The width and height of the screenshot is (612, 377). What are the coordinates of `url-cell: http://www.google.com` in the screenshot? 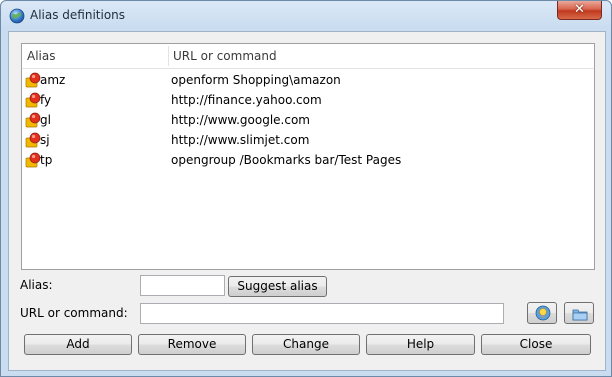 It's located at (240, 120).